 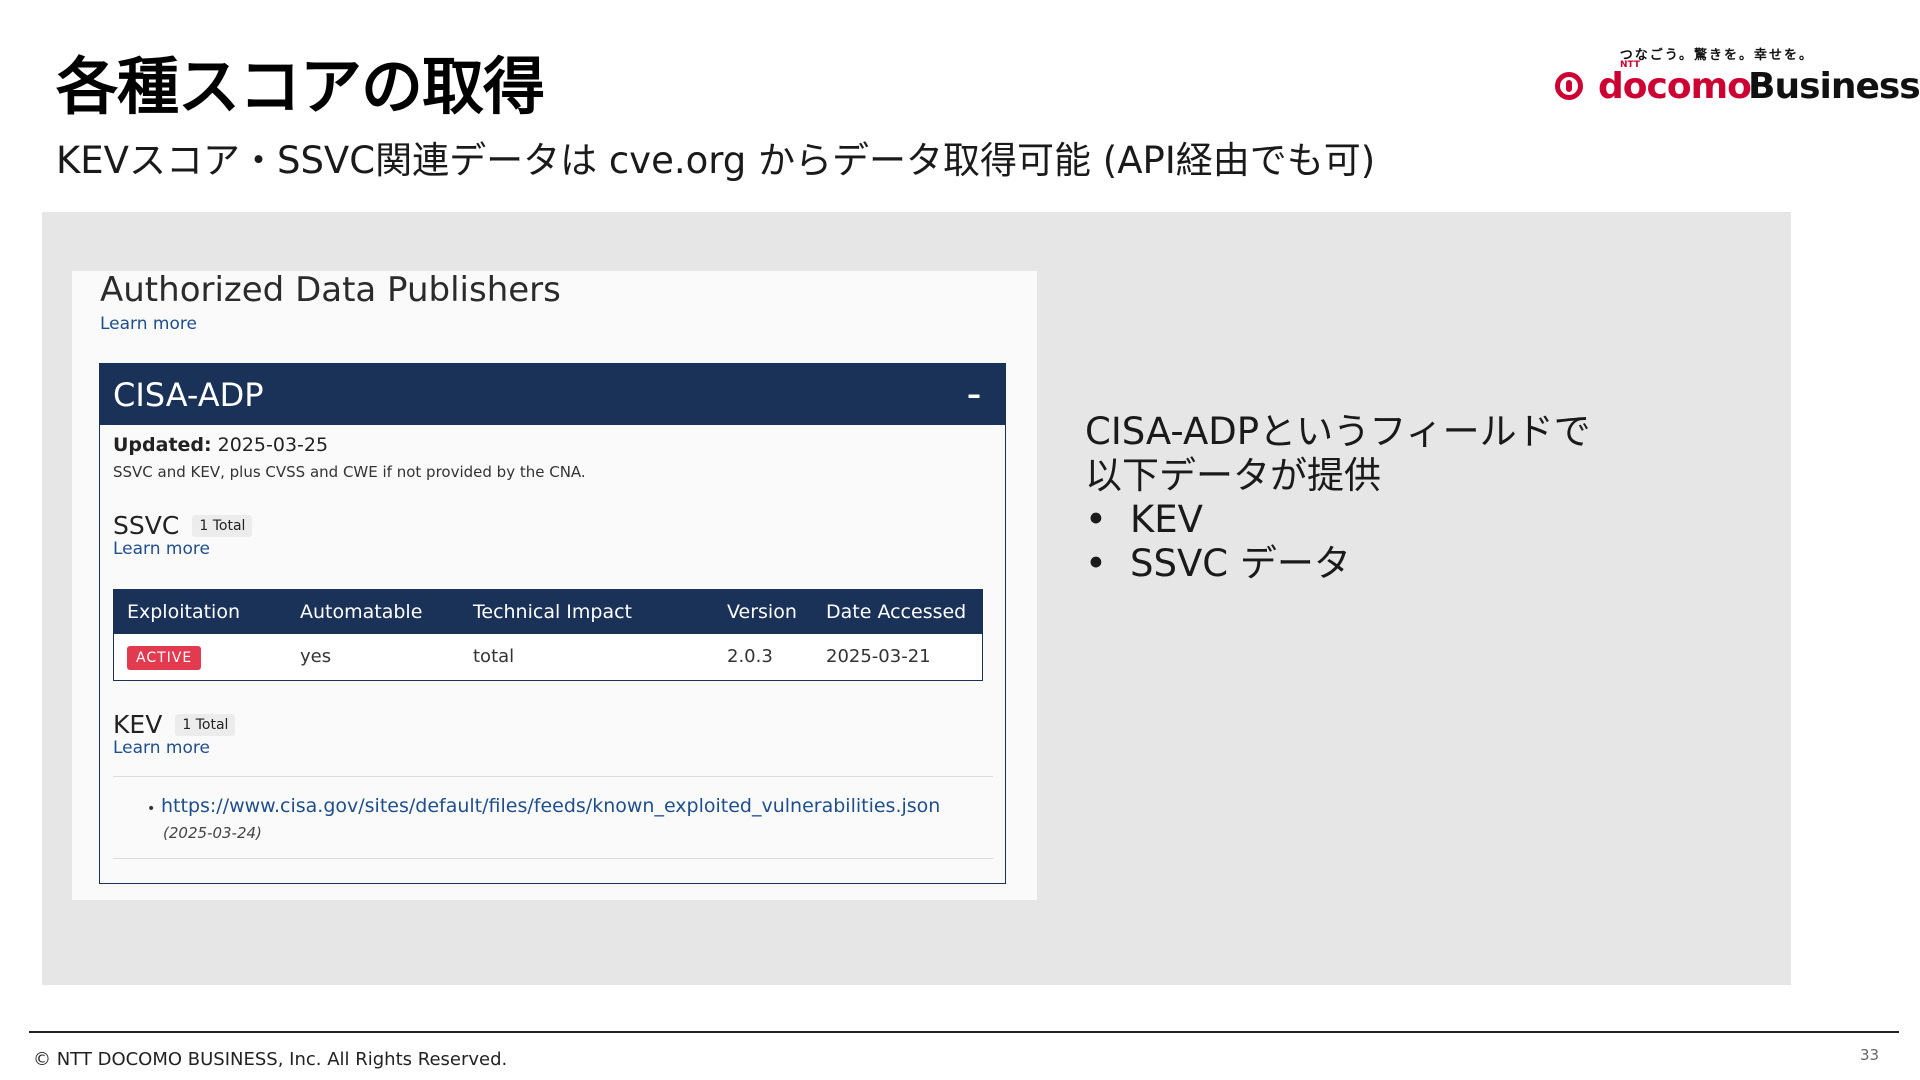 I want to click on kev-divider-bottom, so click(x=553, y=858).